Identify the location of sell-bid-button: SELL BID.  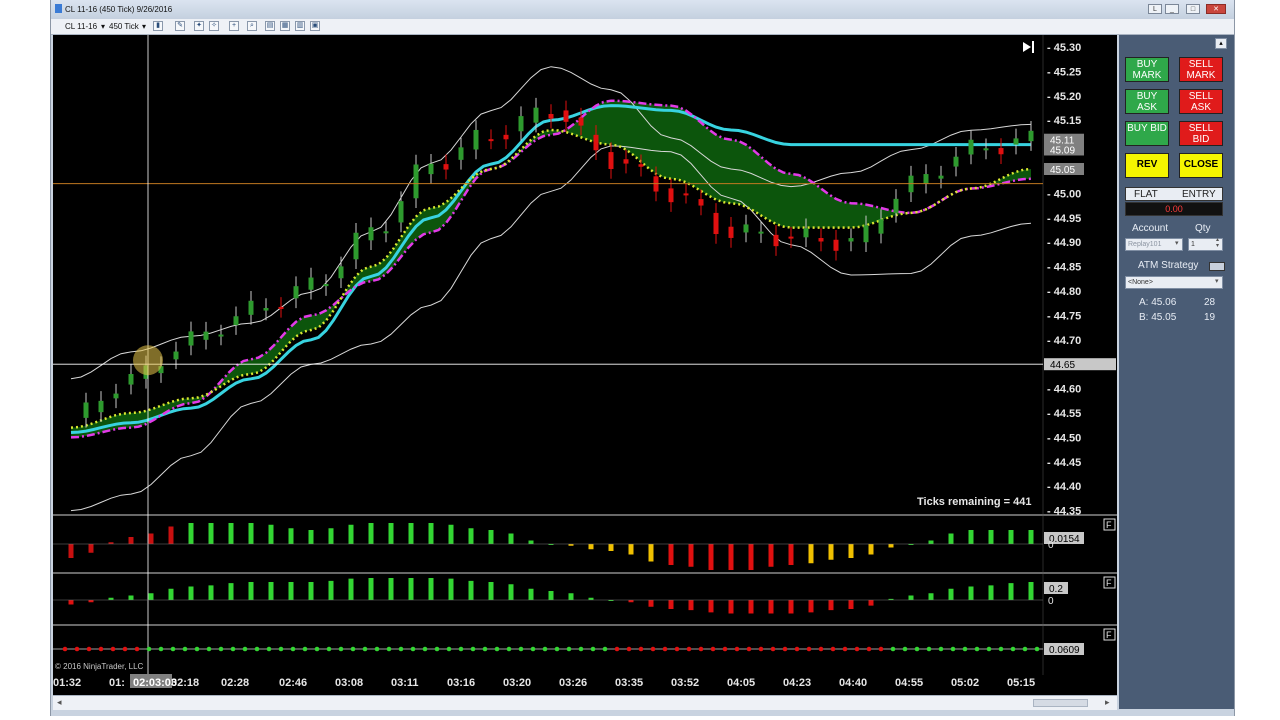
(1201, 133).